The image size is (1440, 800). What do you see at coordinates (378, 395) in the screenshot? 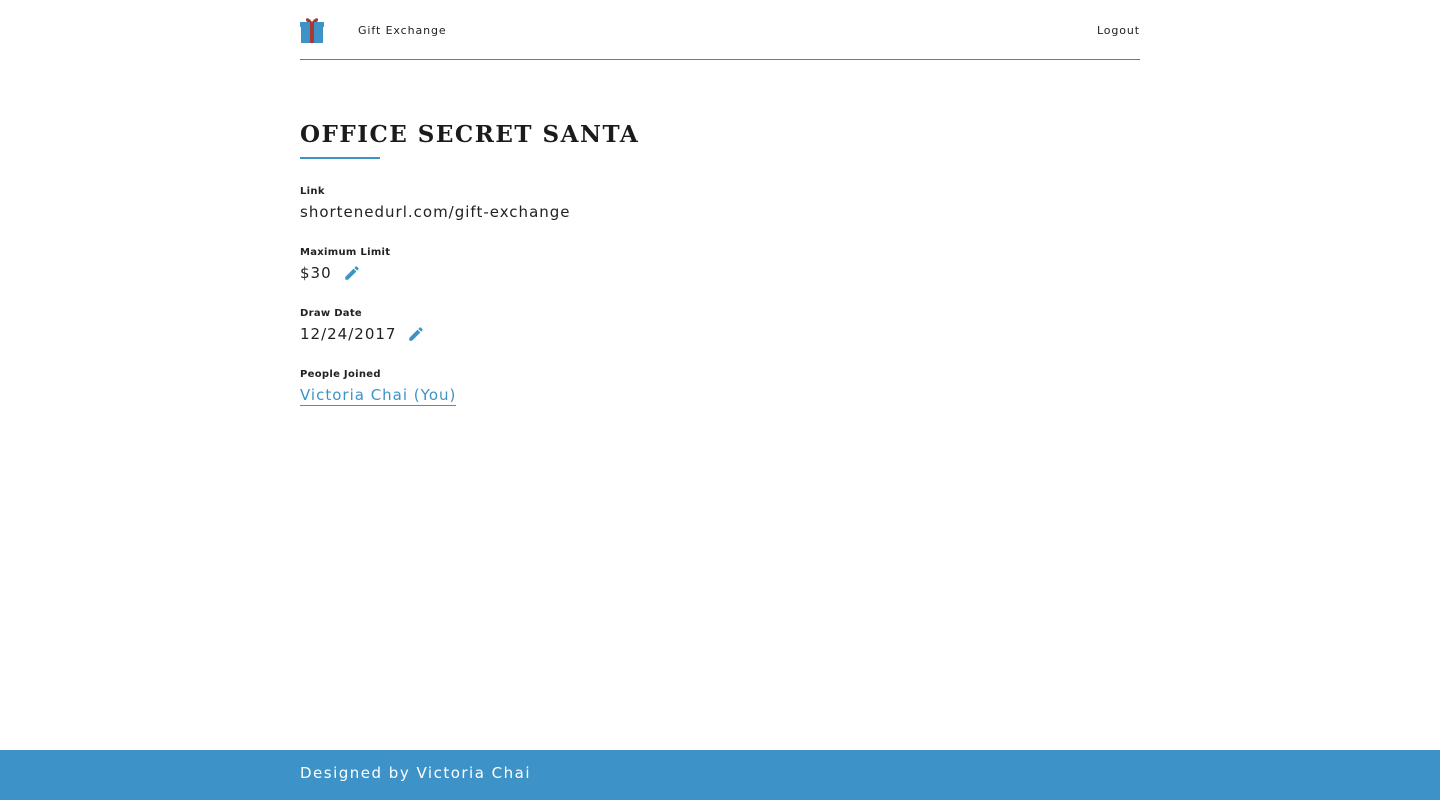
I see `person-link: Victoria Chai (You)` at bounding box center [378, 395].